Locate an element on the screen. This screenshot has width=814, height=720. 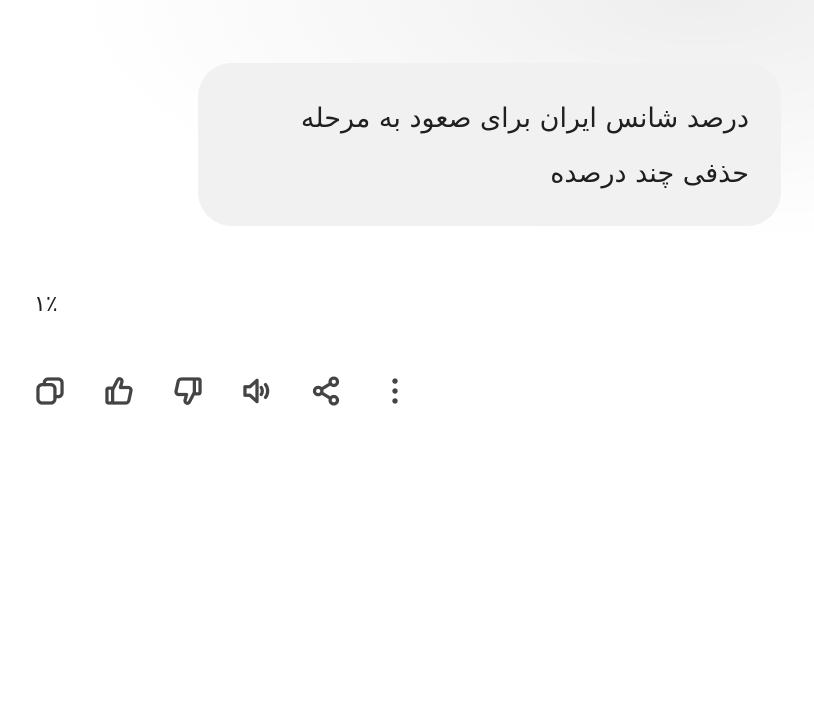
share-button is located at coordinates (326, 391).